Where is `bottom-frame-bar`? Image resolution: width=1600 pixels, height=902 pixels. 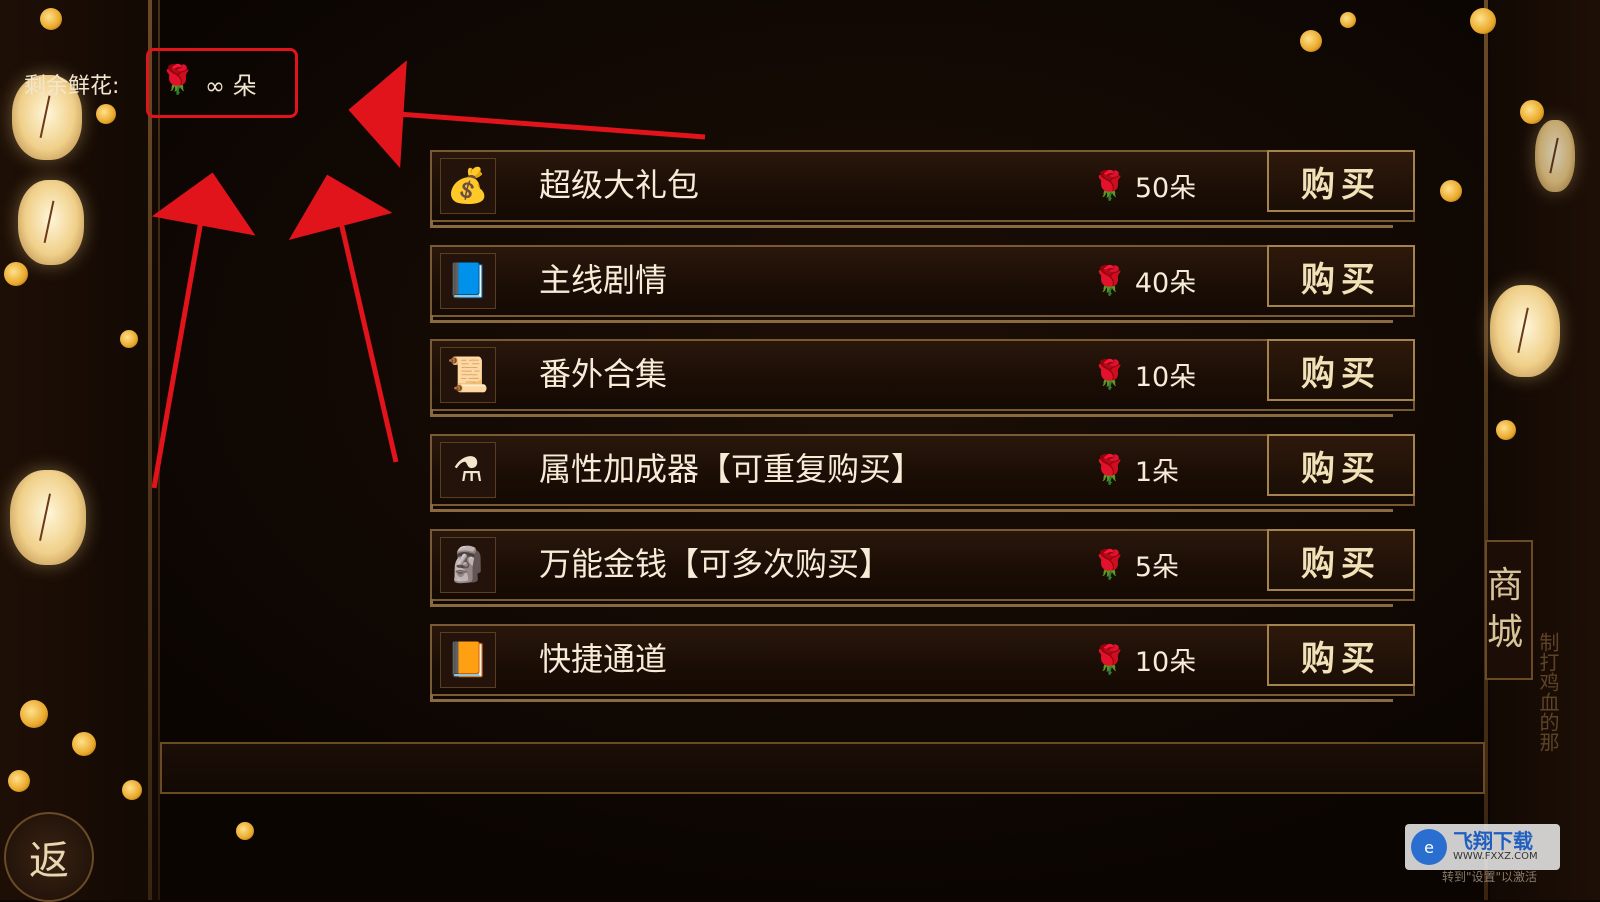 bottom-frame-bar is located at coordinates (822, 768).